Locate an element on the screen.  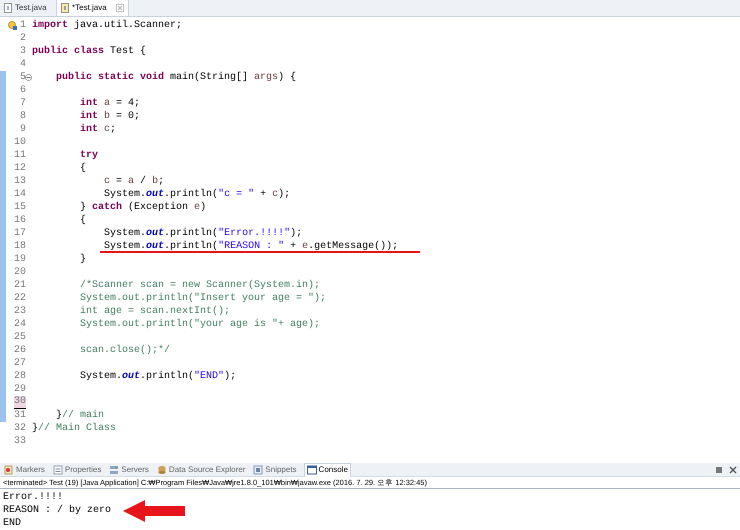
flag-icon is located at coordinates (9, 469).